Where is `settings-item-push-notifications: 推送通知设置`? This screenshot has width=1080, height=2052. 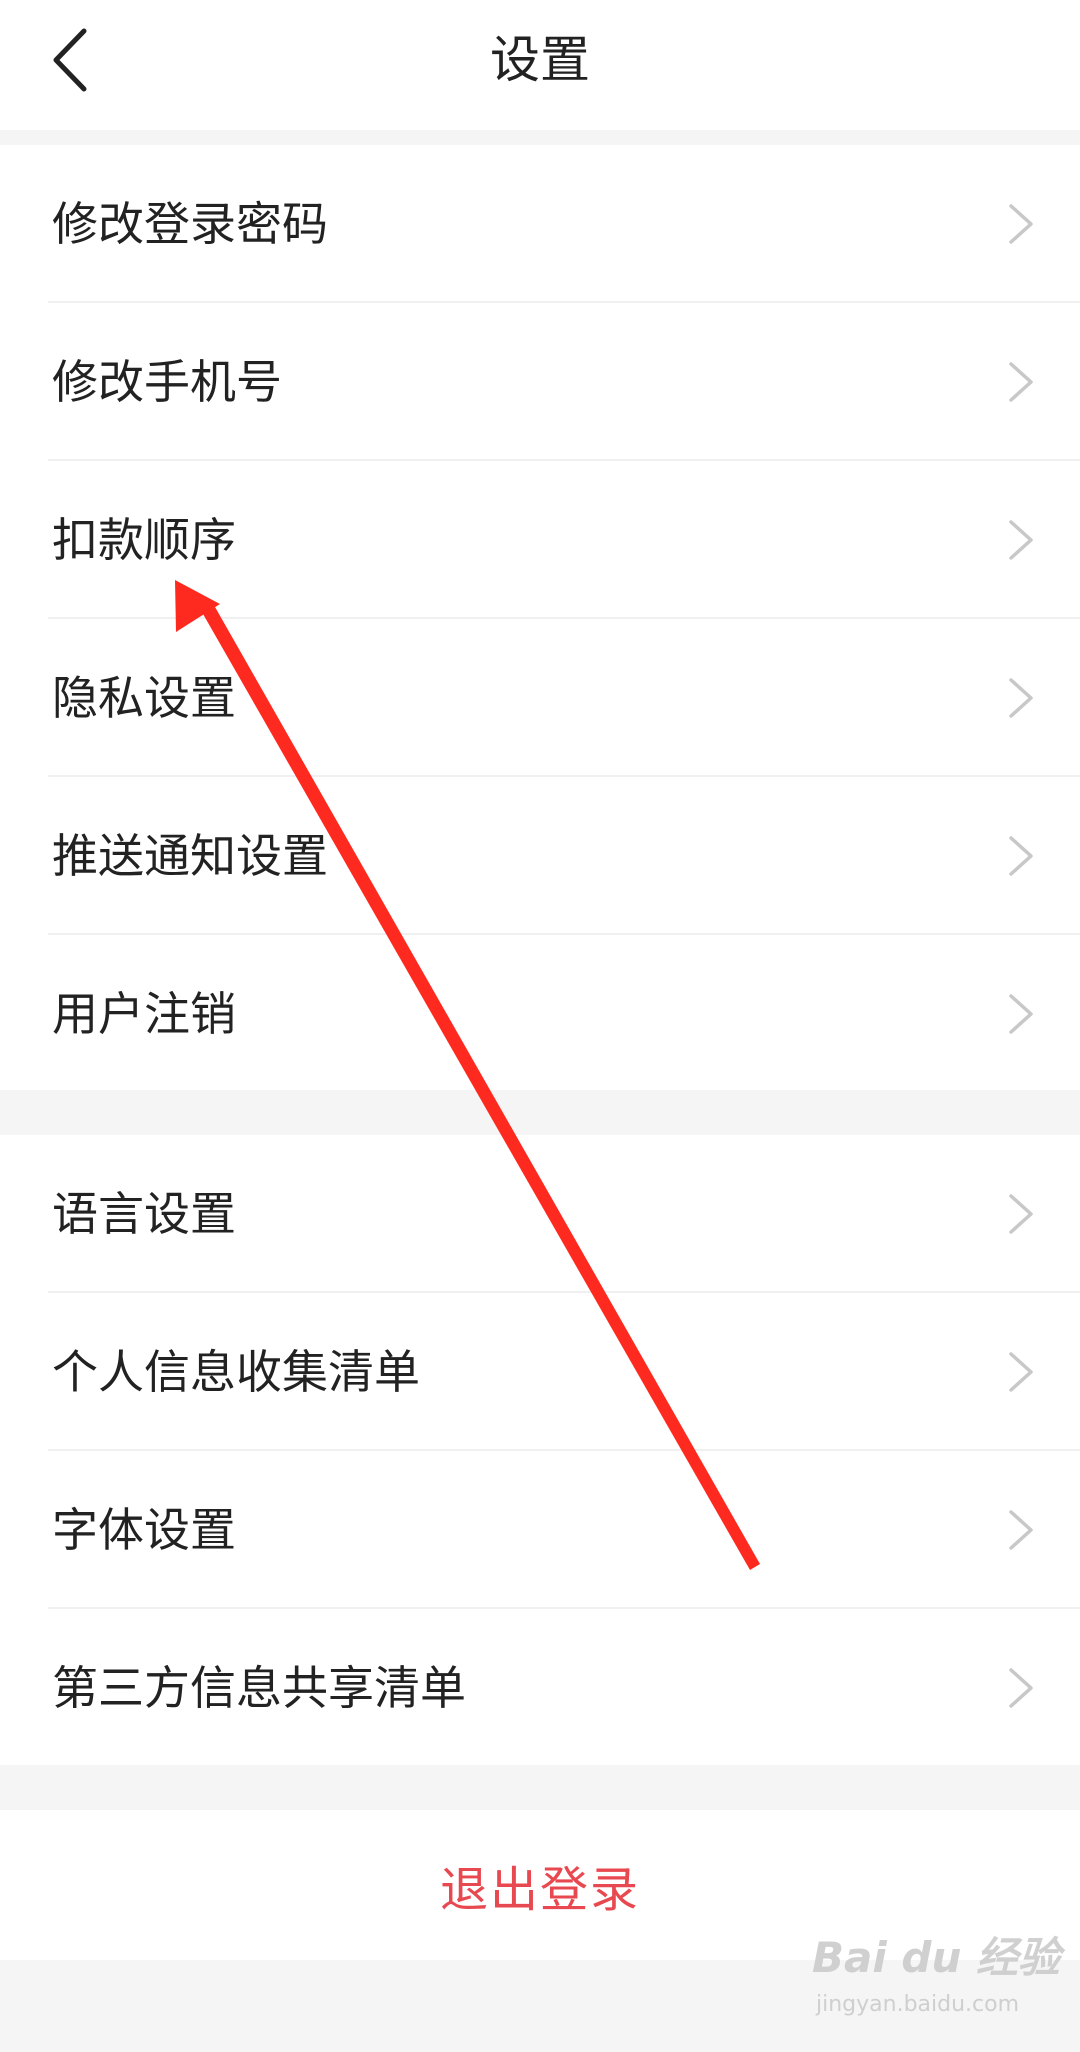
settings-item-push-notifications: 推送通知设置 is located at coordinates (540, 856).